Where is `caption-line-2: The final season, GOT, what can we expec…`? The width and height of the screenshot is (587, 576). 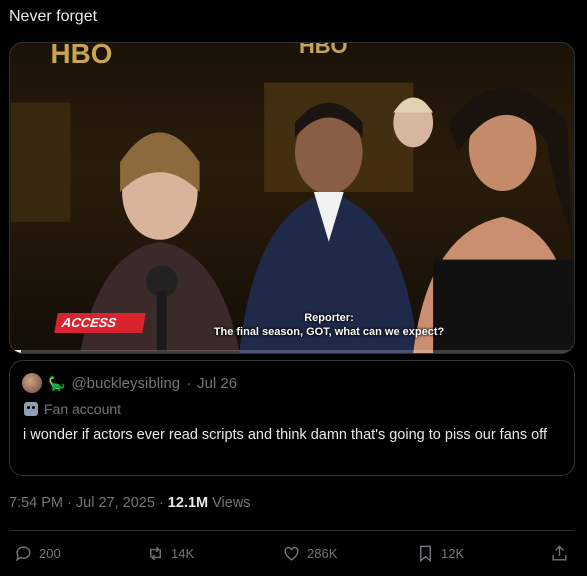 caption-line-2: The final season, GOT, what can we expec… is located at coordinates (329, 332).